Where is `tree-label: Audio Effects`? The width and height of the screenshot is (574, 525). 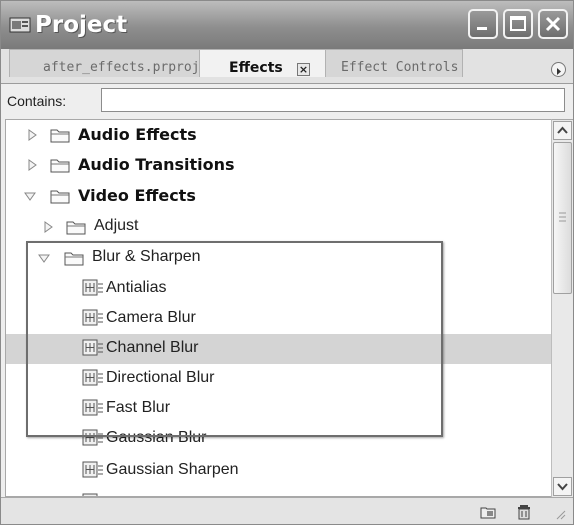 tree-label: Audio Effects is located at coordinates (137, 134).